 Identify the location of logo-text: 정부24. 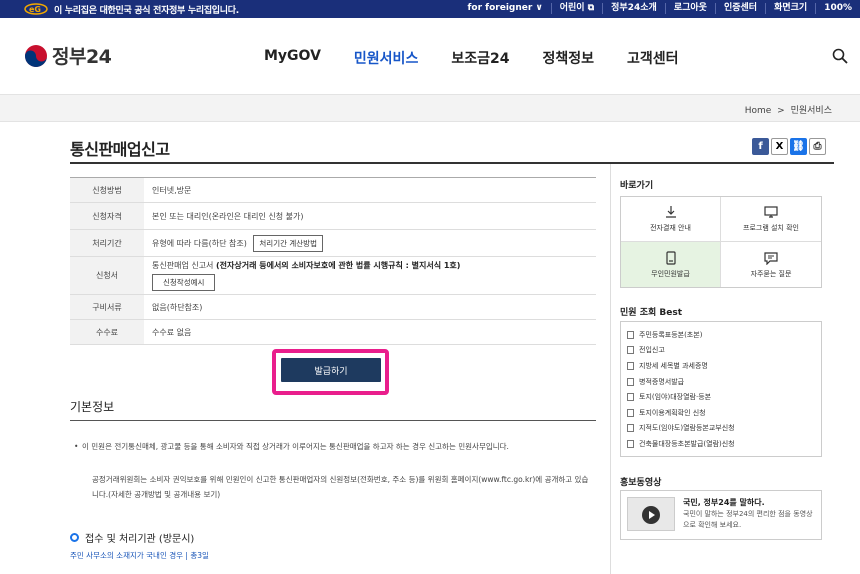
(82, 57).